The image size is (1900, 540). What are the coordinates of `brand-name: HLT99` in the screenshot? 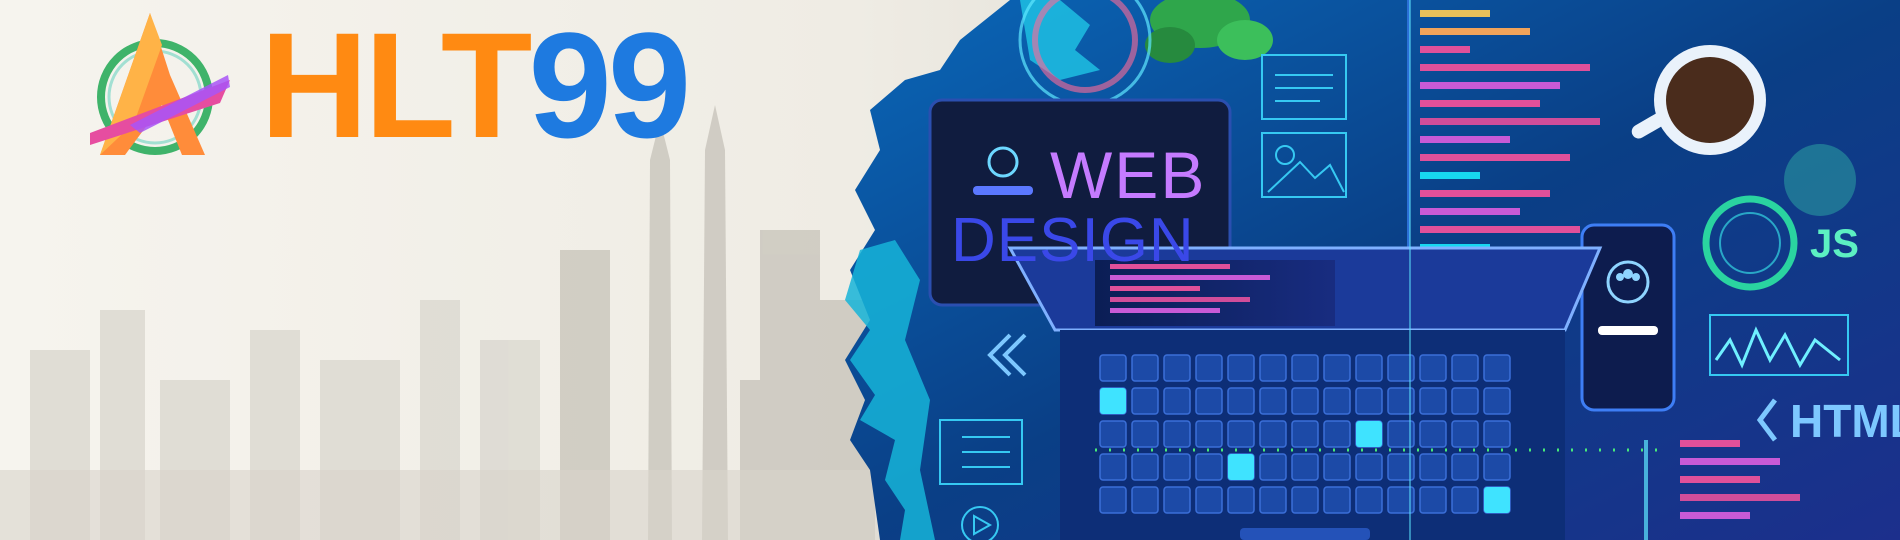 It's located at (475, 85).